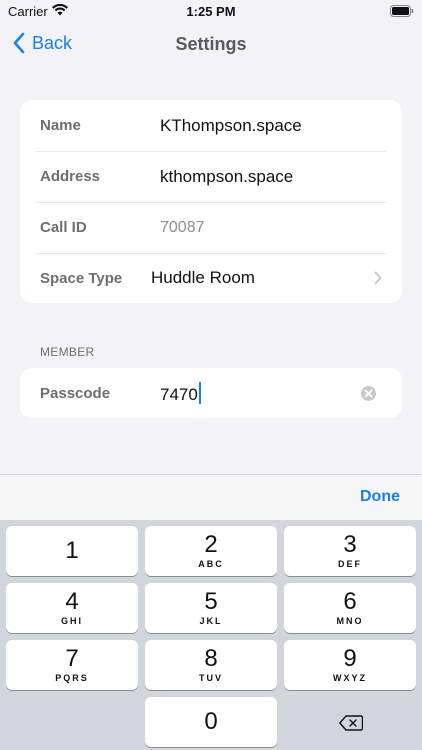  I want to click on page-title: Settings, so click(211, 44).